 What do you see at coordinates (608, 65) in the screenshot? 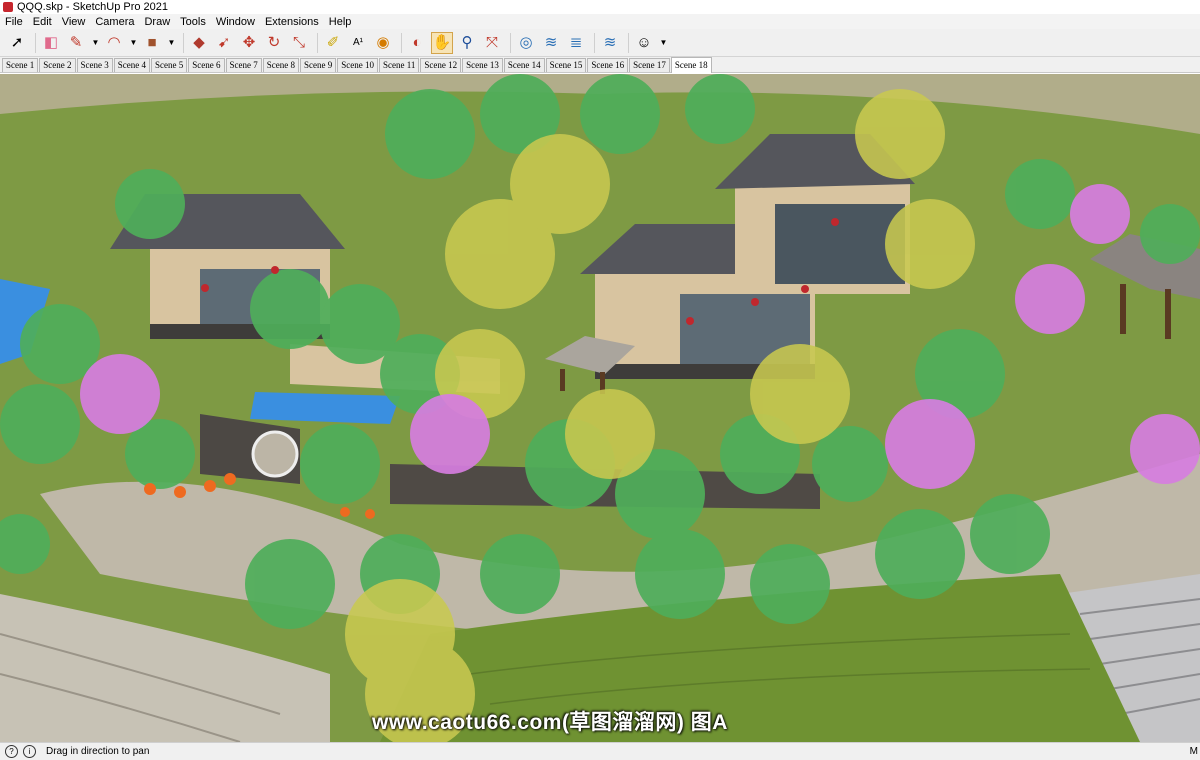
I see `tab-scene-16: Scene 16` at bounding box center [608, 65].